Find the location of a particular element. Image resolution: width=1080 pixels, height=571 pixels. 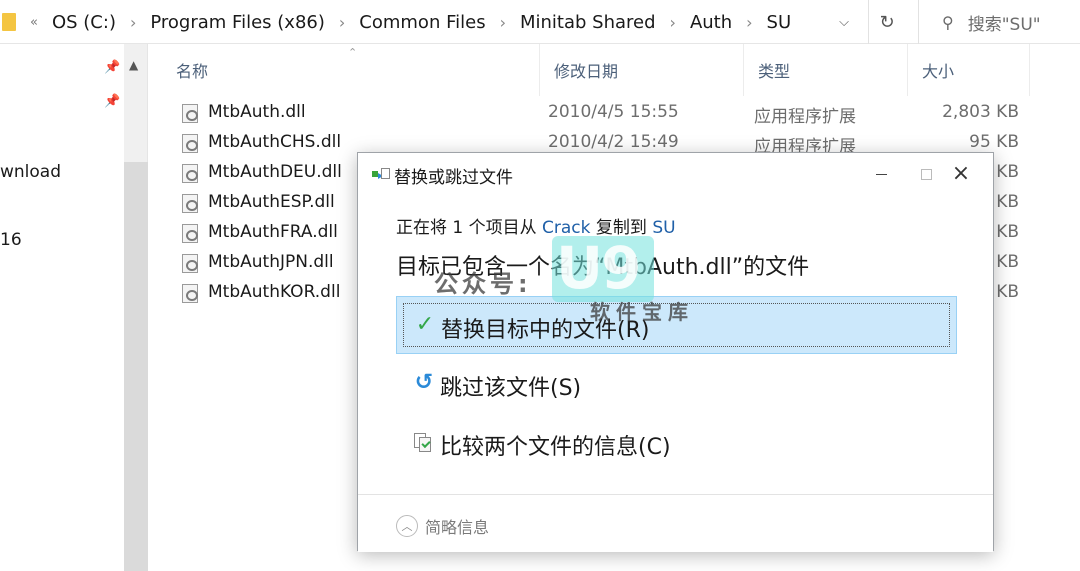

destination-folder-link: SU is located at coordinates (663, 228).